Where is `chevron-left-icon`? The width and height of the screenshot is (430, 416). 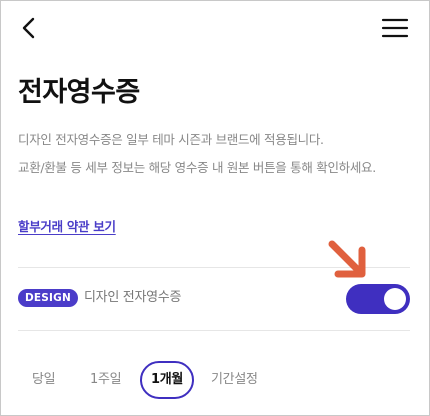
chevron-left-icon is located at coordinates (28, 28).